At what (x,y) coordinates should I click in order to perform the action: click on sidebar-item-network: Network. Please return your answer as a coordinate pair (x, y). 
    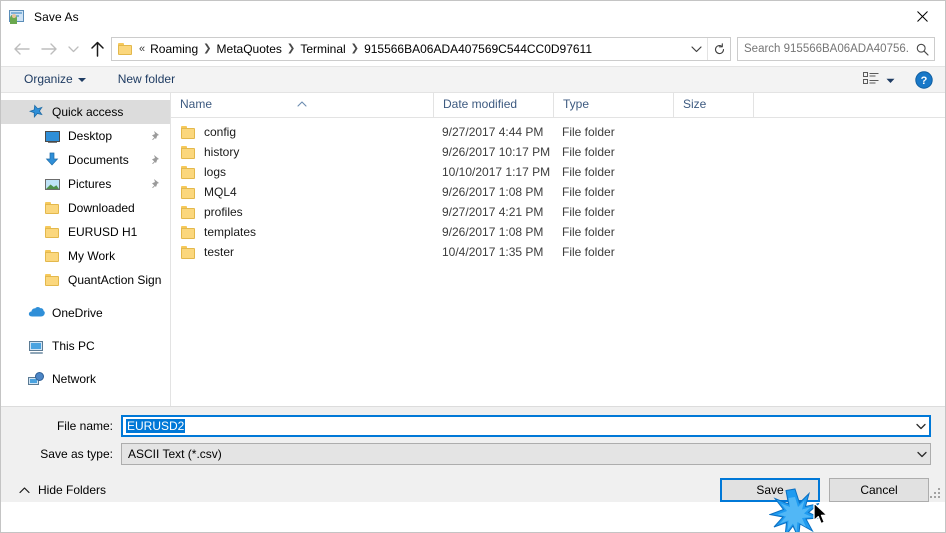
    Looking at the image, I should click on (85, 379).